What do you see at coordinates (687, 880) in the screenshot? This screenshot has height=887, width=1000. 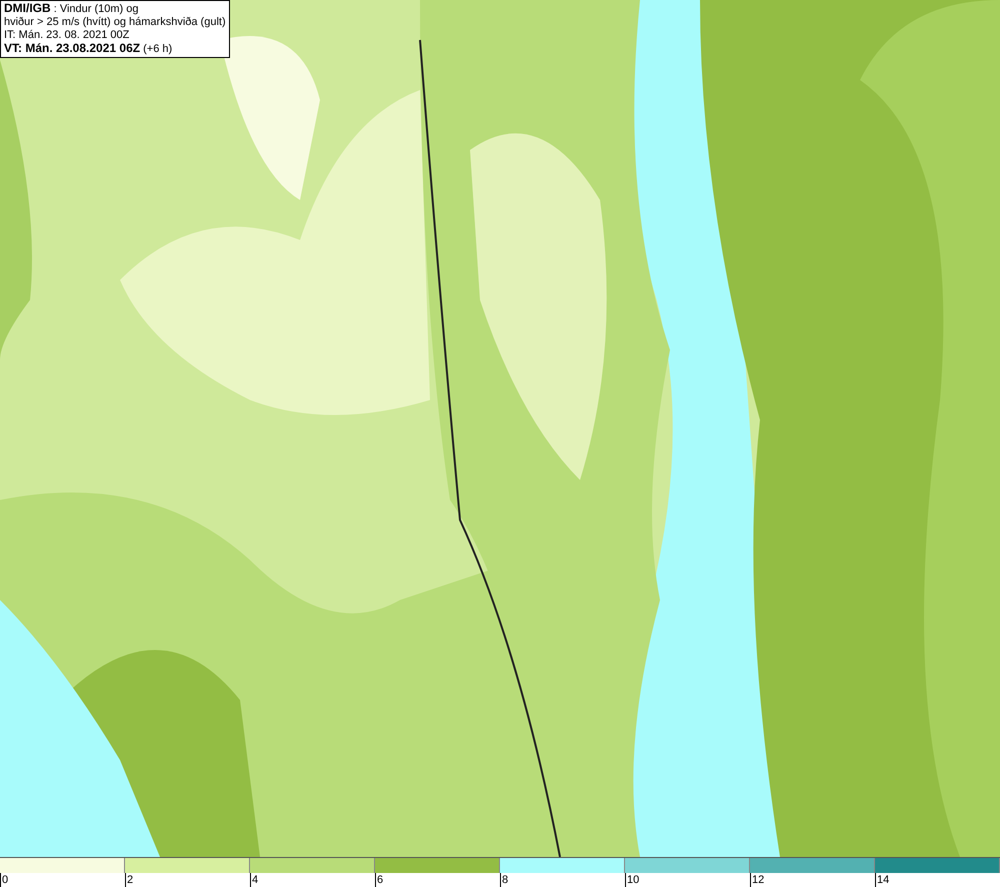 I see `scale-label: 10` at bounding box center [687, 880].